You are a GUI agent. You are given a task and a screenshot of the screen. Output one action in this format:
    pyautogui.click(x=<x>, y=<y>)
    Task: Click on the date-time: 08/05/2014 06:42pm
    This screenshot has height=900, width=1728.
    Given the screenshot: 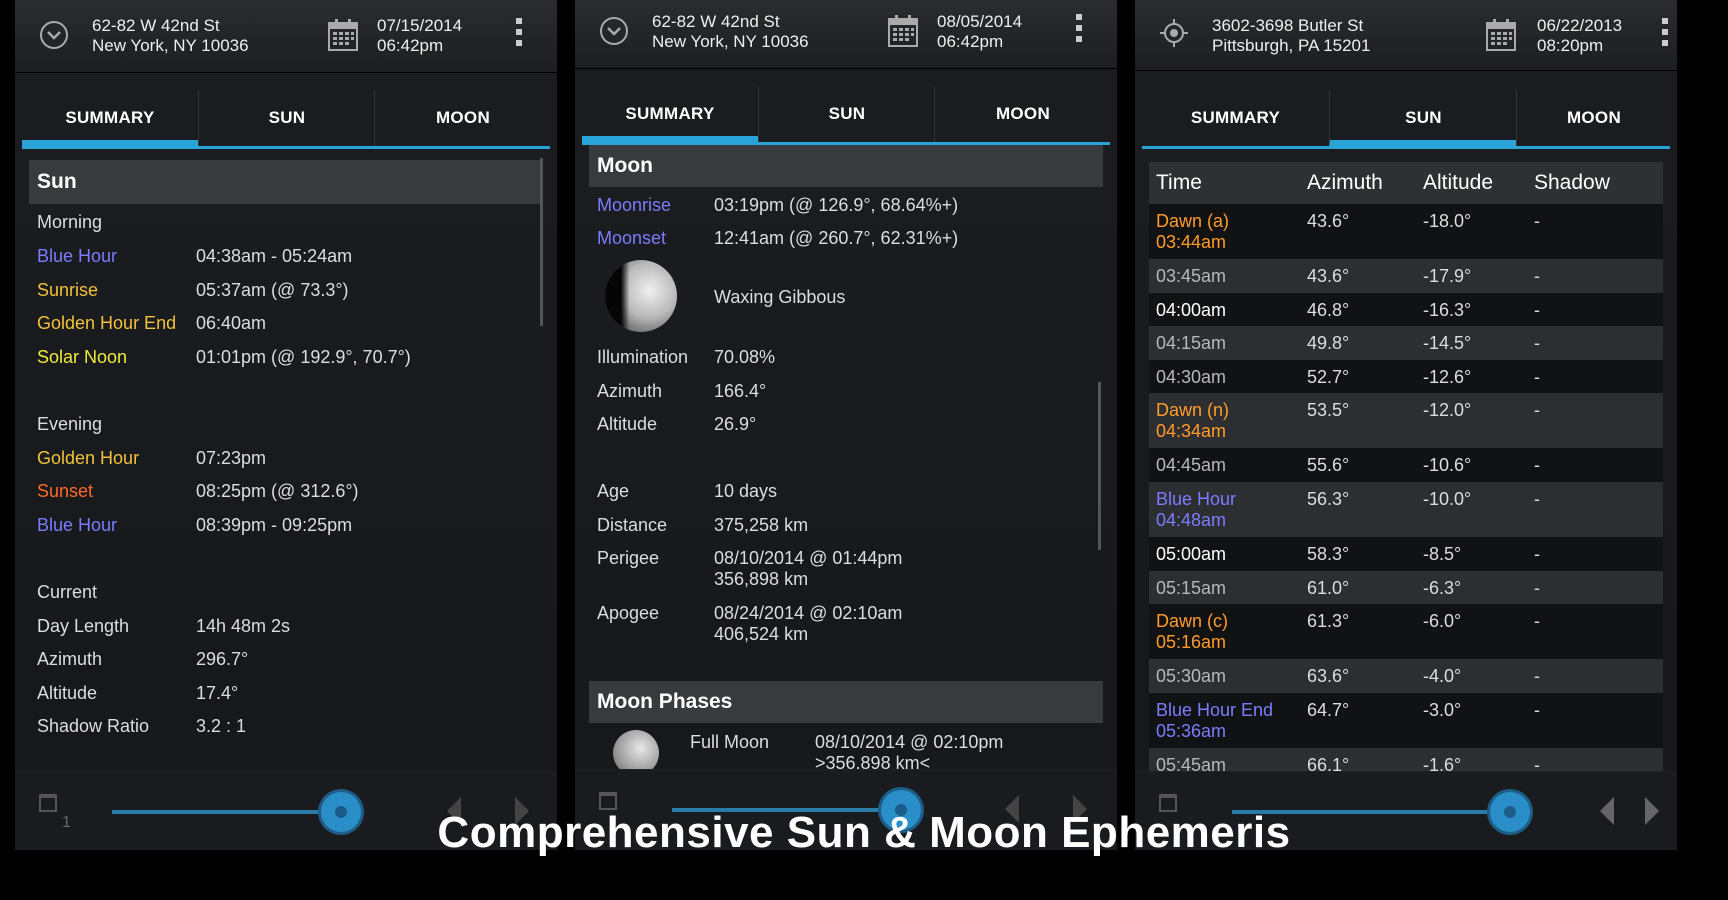 What is the action you would take?
    pyautogui.click(x=979, y=32)
    